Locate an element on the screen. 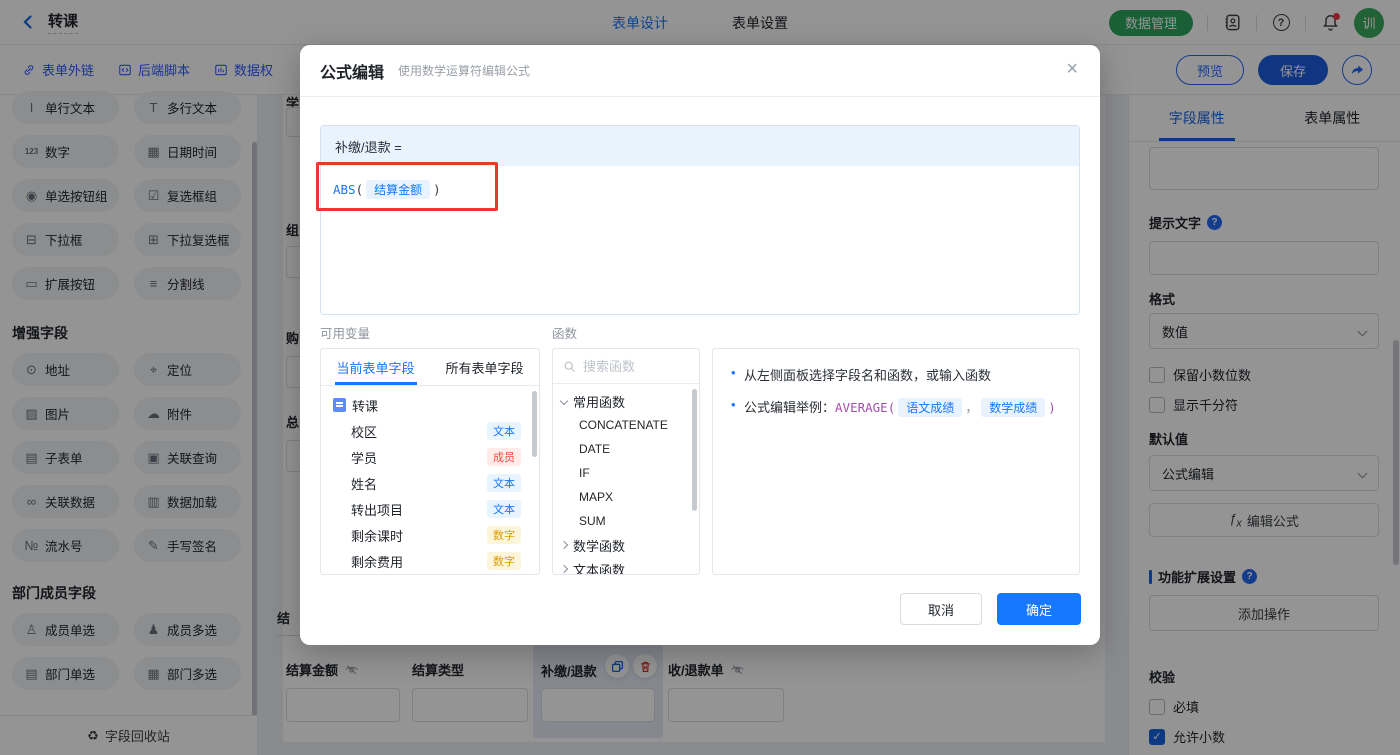 Image resolution: width=1400 pixels, height=755 pixels. function-item: MAPX is located at coordinates (626, 497).